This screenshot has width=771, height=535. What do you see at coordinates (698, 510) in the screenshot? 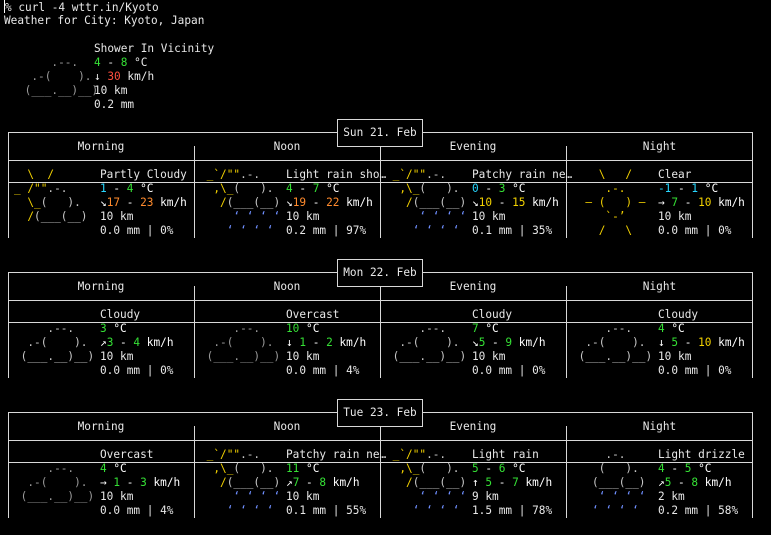
I see `forecast-precipitation: 0.2 mm | 58%` at bounding box center [698, 510].